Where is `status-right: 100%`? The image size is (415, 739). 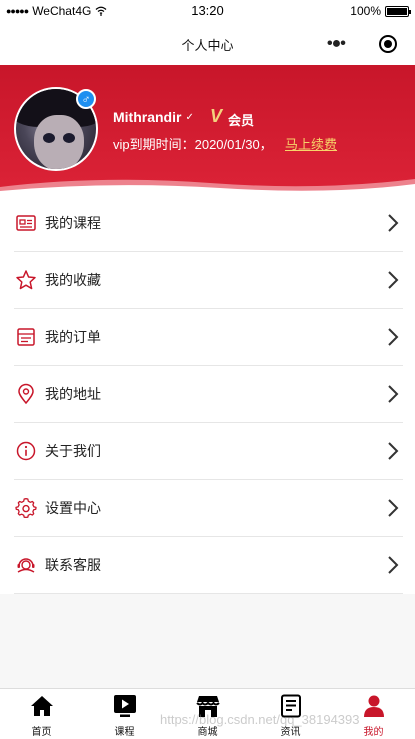
status-right: 100% is located at coordinates (380, 11).